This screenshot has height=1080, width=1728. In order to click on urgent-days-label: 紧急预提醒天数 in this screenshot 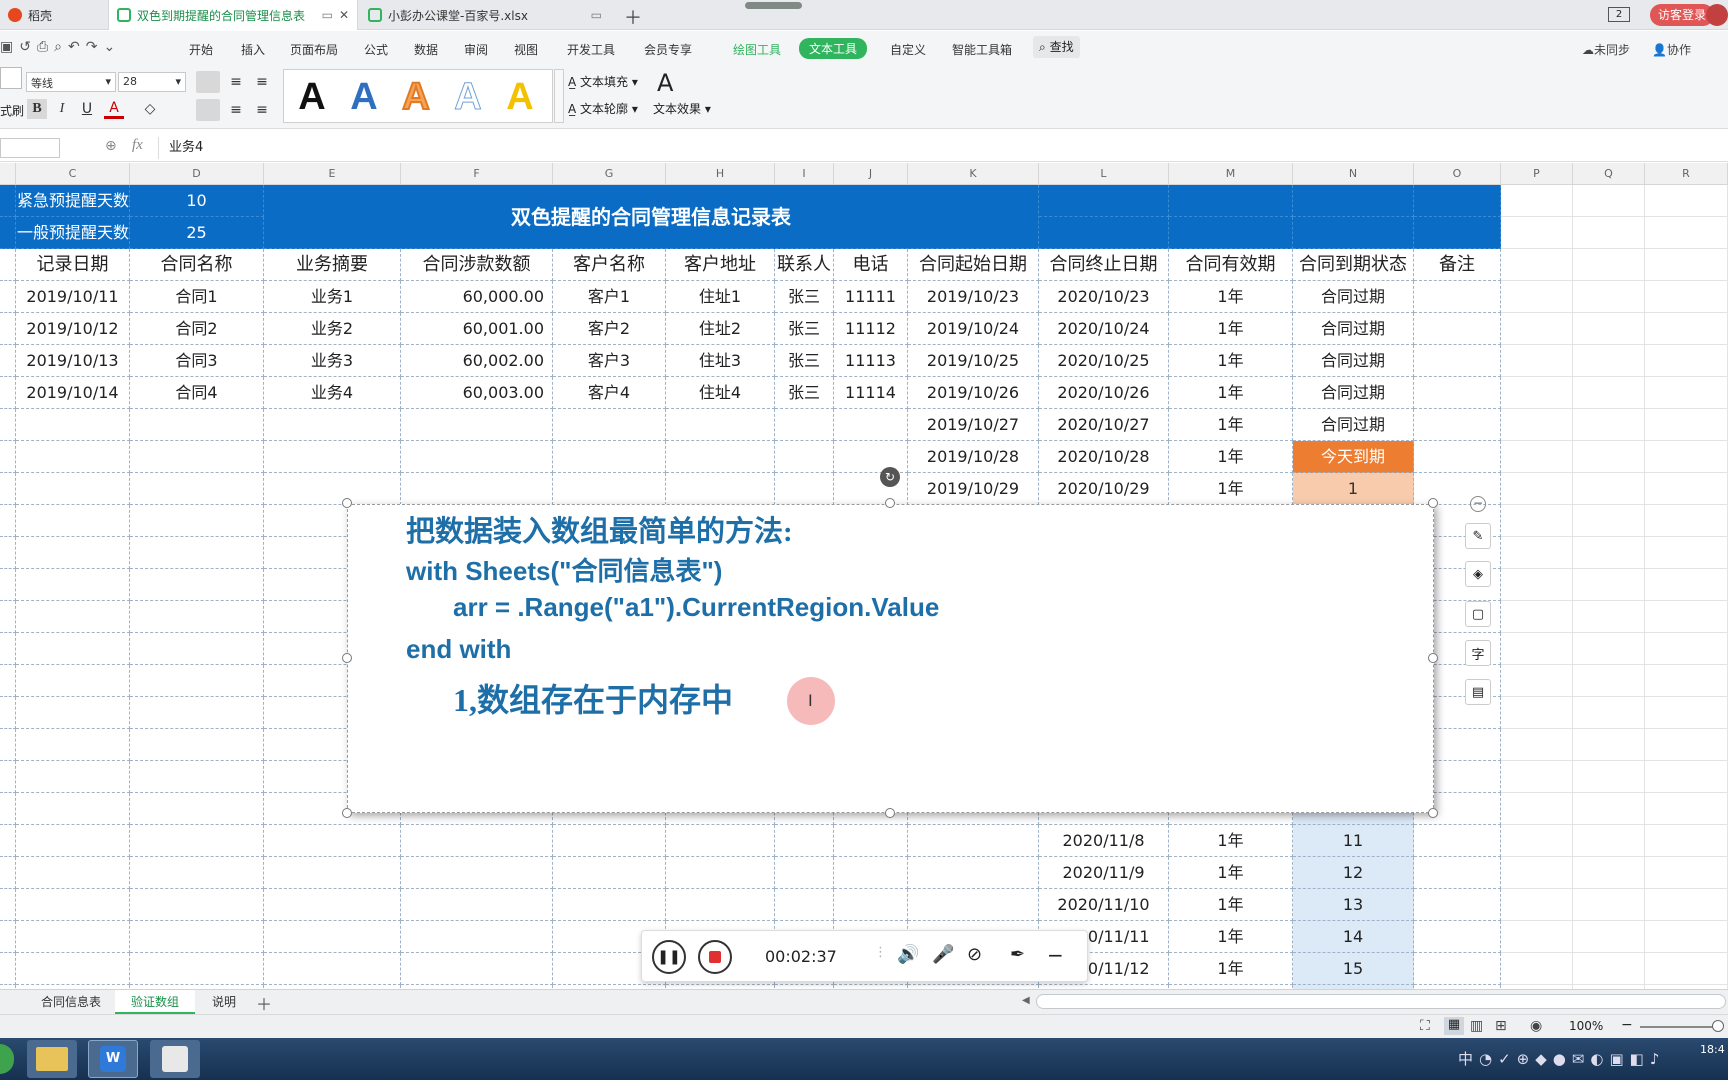, I will do `click(73, 201)`.